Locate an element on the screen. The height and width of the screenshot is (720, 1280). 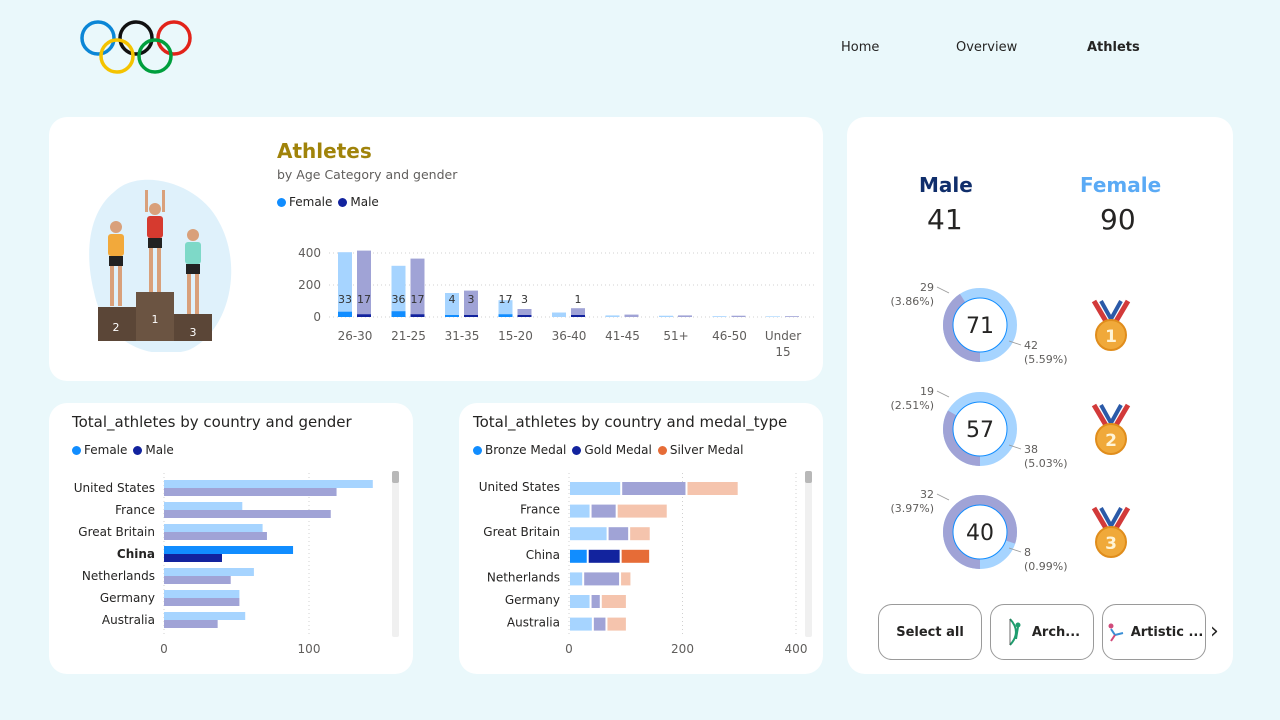
y-tick-label: Great Britain is located at coordinates (521, 532).